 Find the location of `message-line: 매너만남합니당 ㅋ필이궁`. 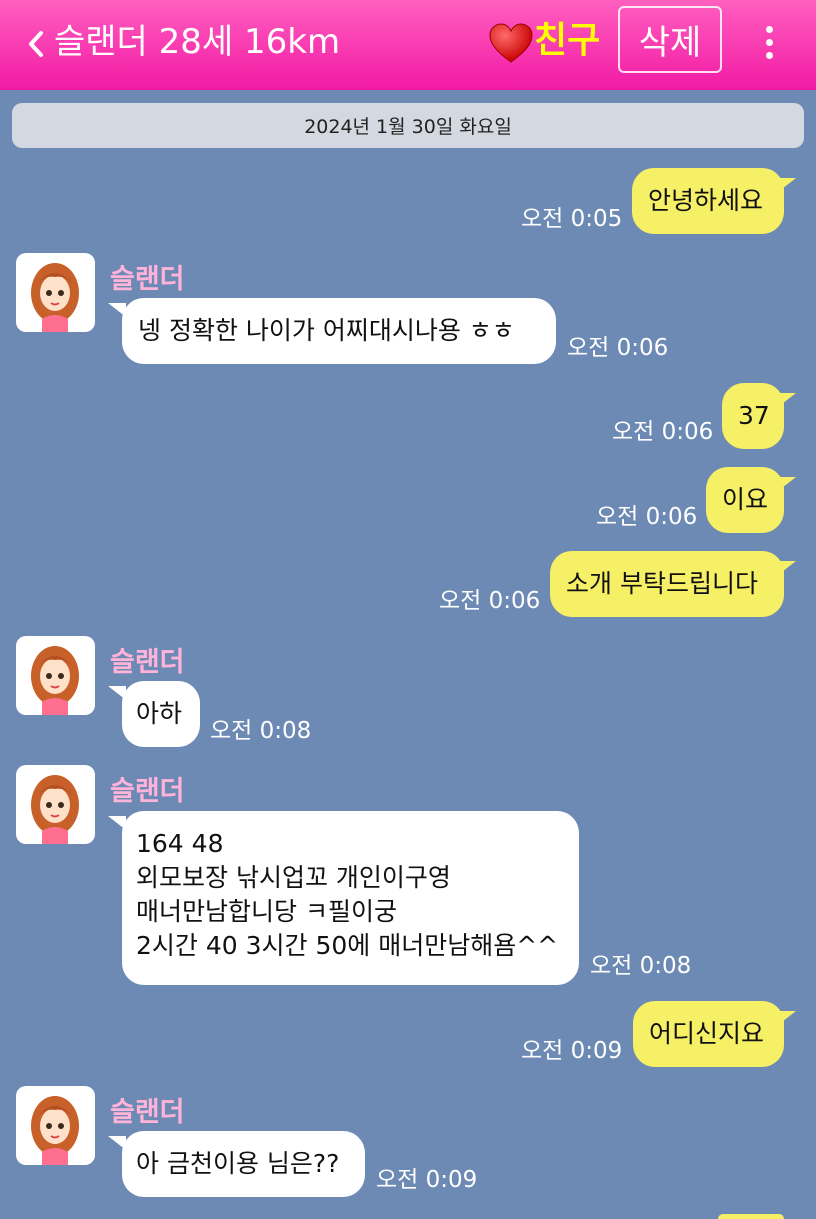

message-line: 매너만남합니당 ㅋ필이궁 is located at coordinates (266, 911).